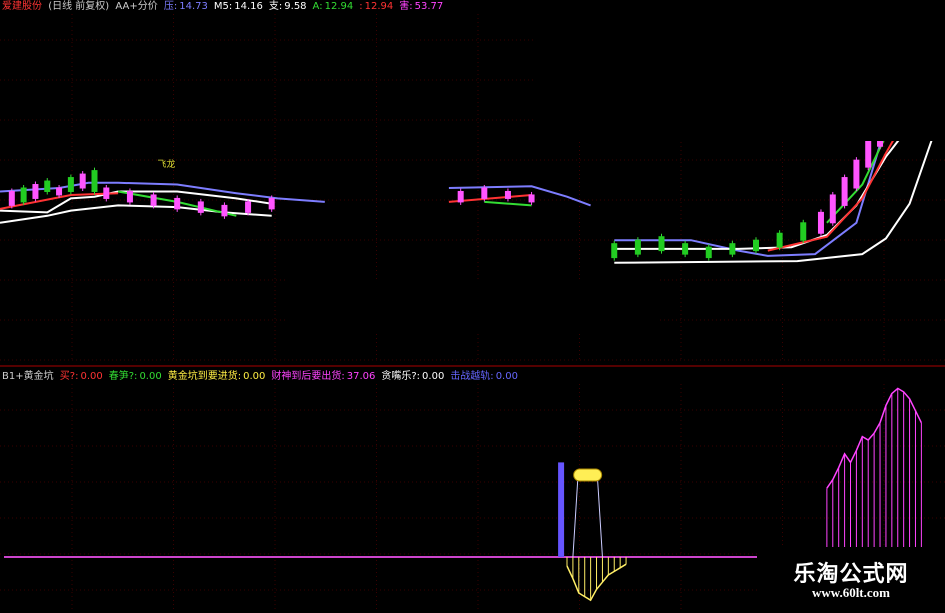 The image size is (945, 613). What do you see at coordinates (79, 6) in the screenshot?
I see `period-label: (日线 前复权)` at bounding box center [79, 6].